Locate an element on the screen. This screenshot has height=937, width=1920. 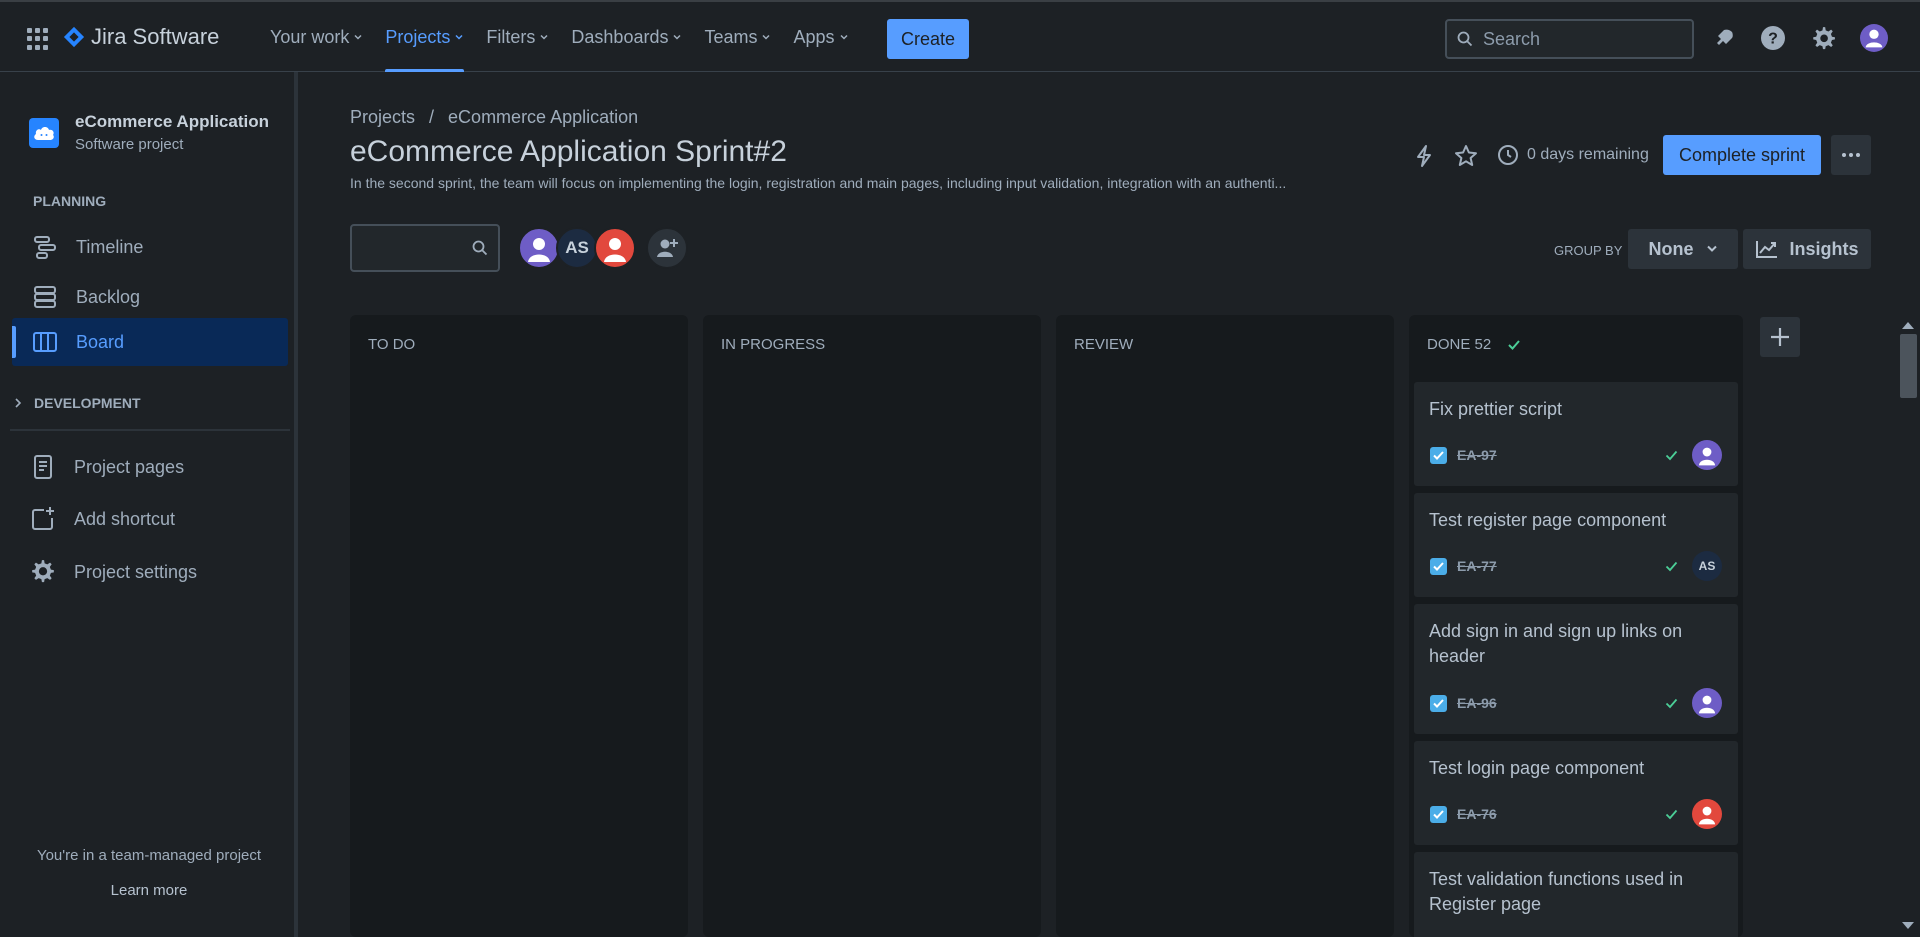
issue-card: Test register page component EA-77 AS is located at coordinates (1576, 545).